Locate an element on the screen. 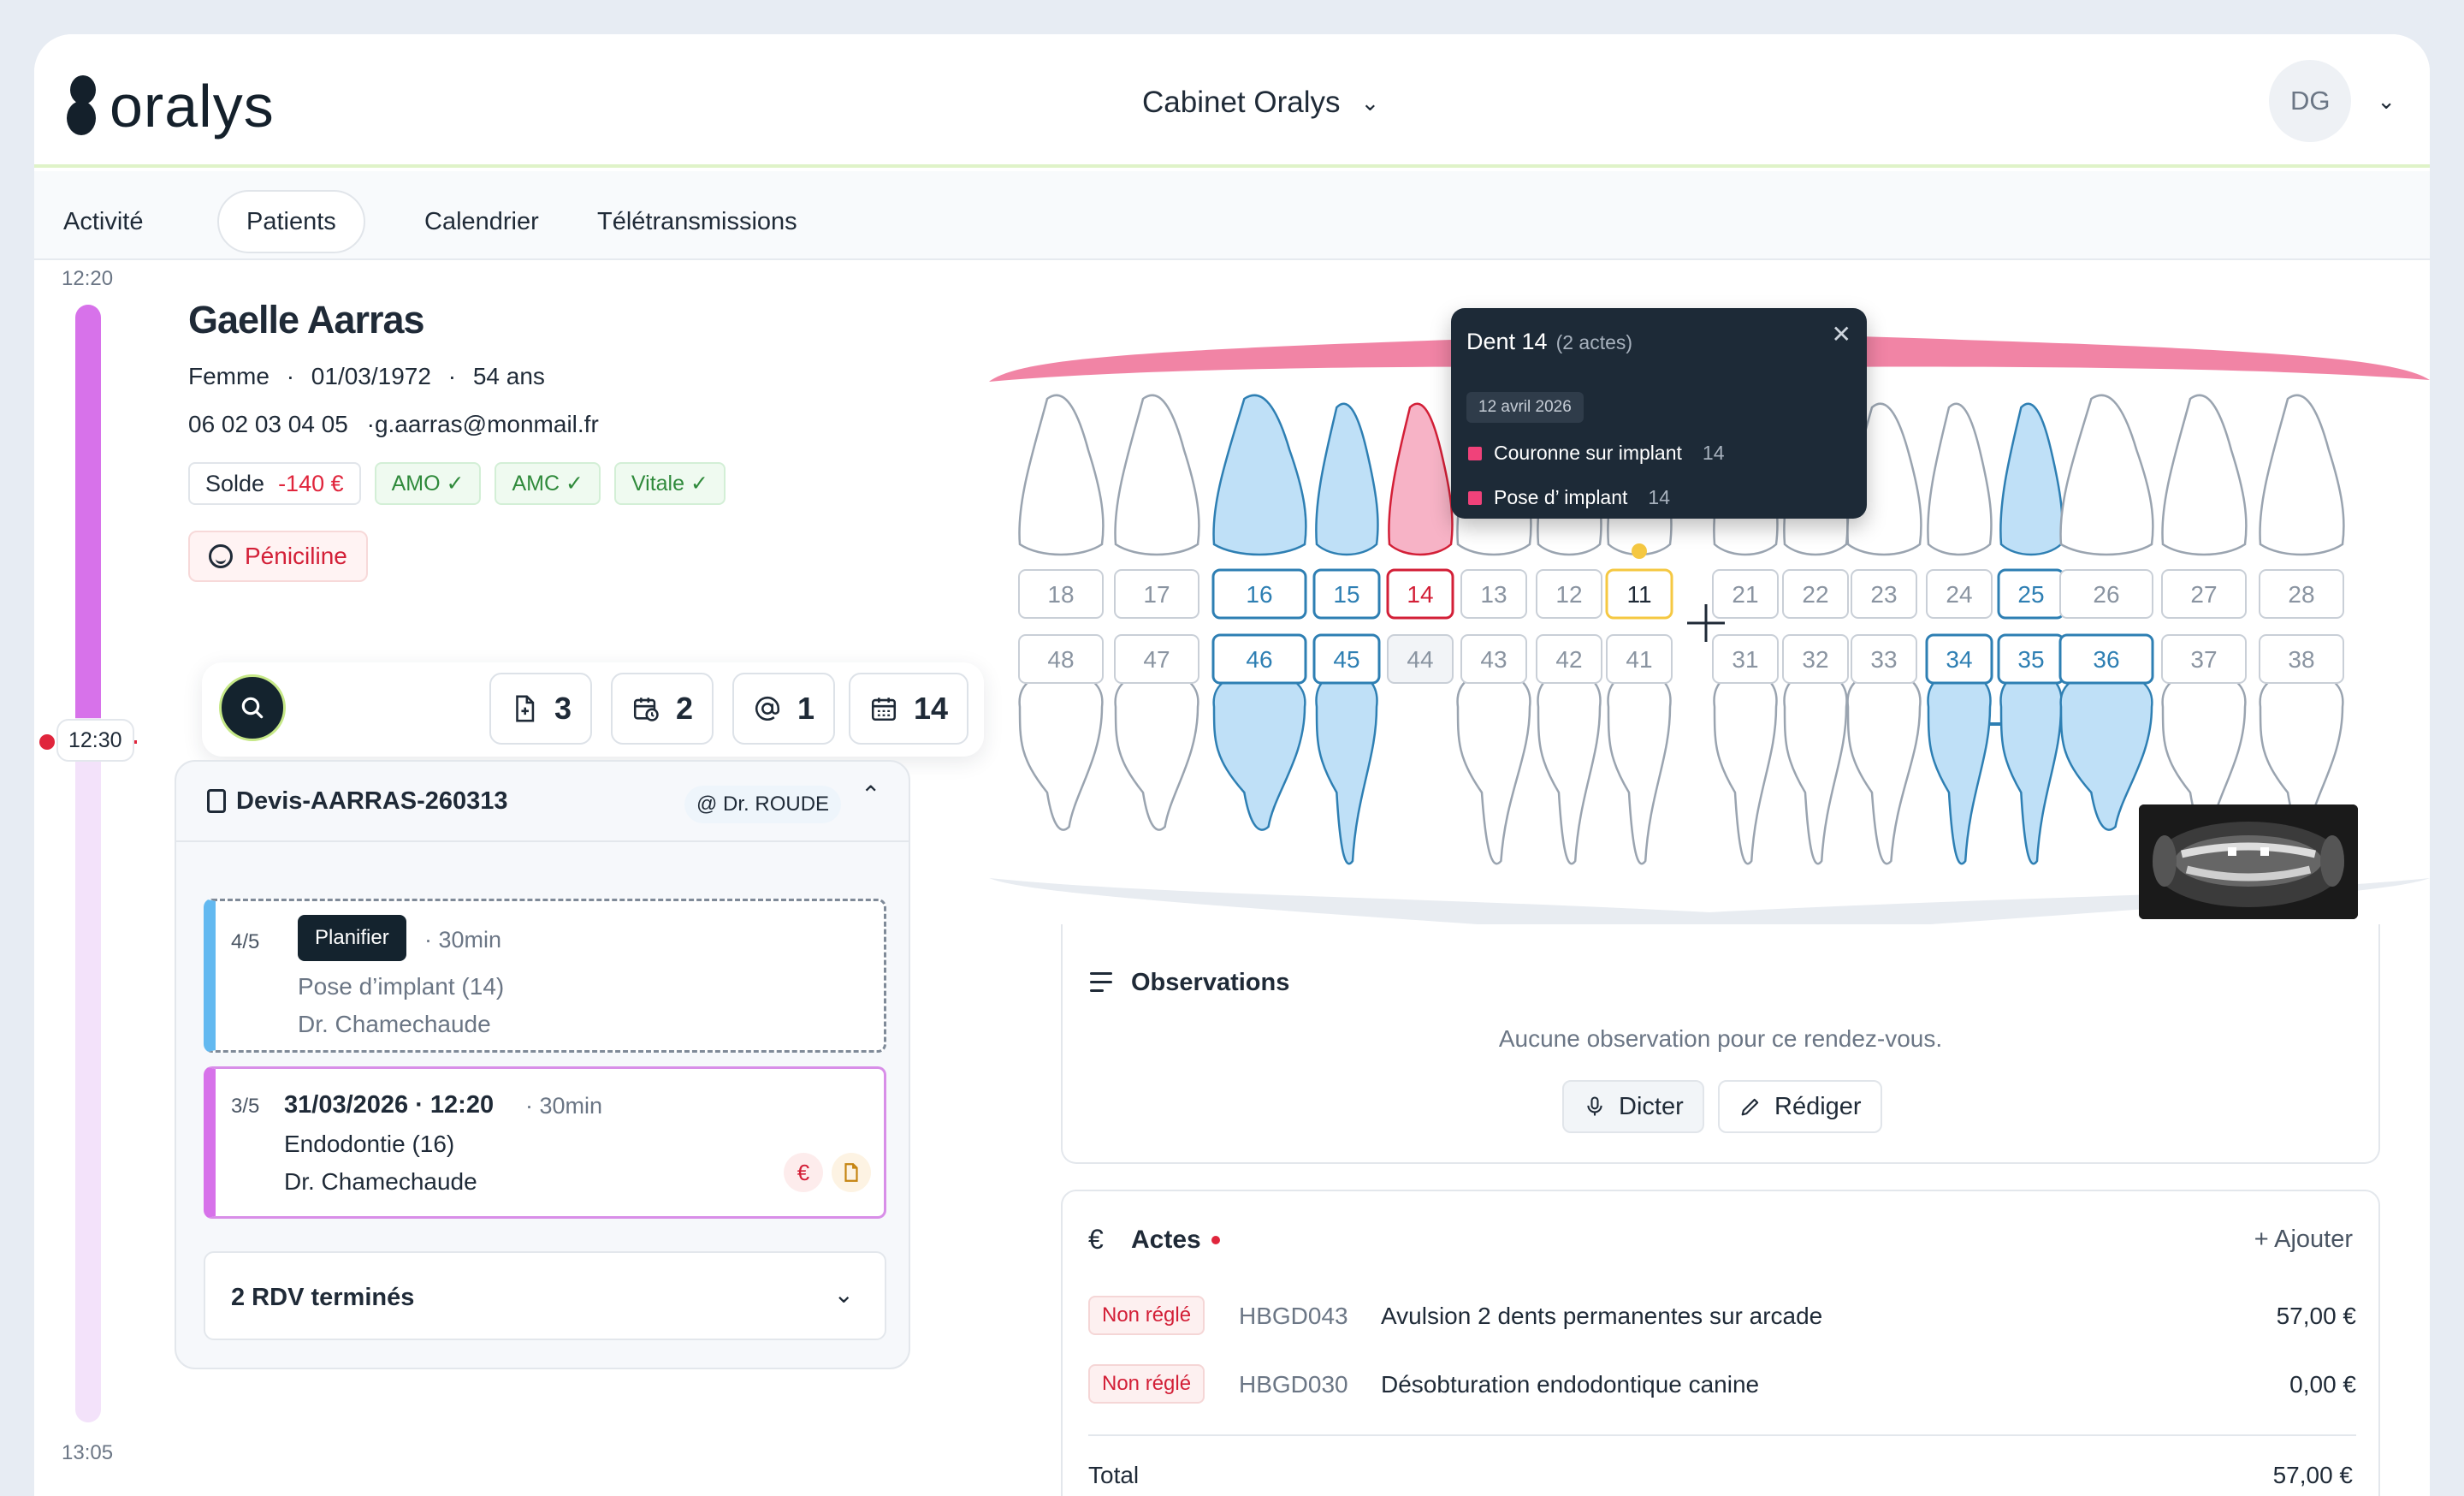 This screenshot has height=1496, width=2464. doctor-badge: @ Dr. ROUDE is located at coordinates (763, 804).